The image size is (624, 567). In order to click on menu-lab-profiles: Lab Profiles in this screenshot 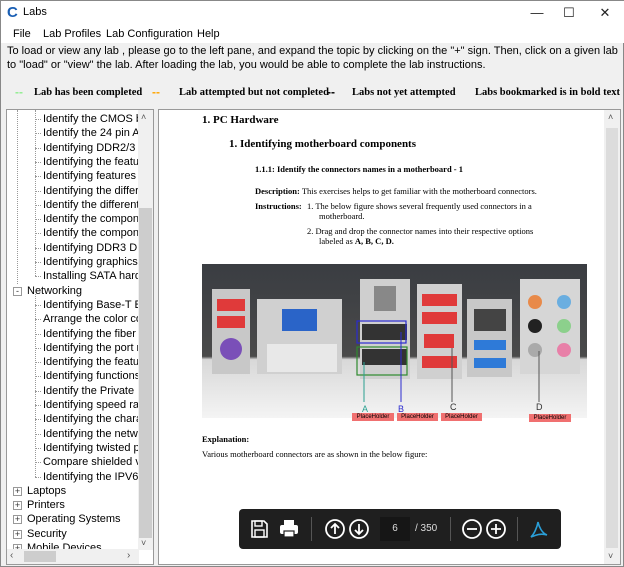, I will do `click(72, 34)`.